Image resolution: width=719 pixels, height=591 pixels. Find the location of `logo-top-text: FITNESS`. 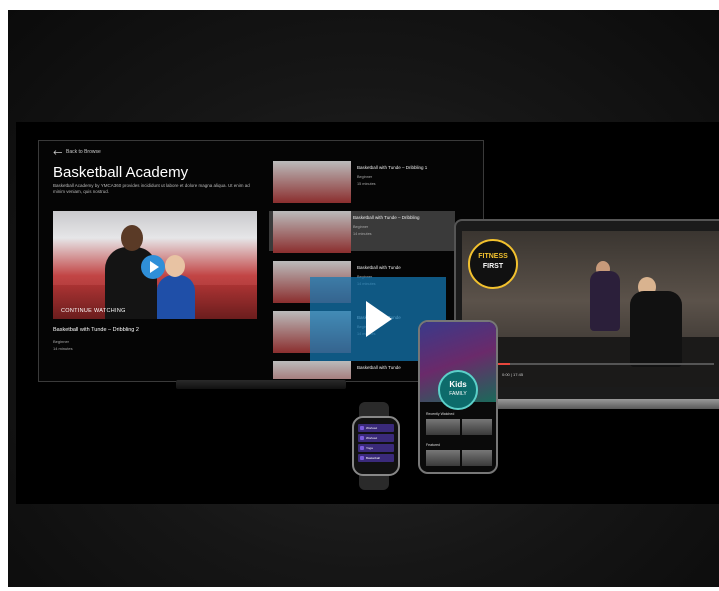

logo-top-text: FITNESS is located at coordinates (493, 256).